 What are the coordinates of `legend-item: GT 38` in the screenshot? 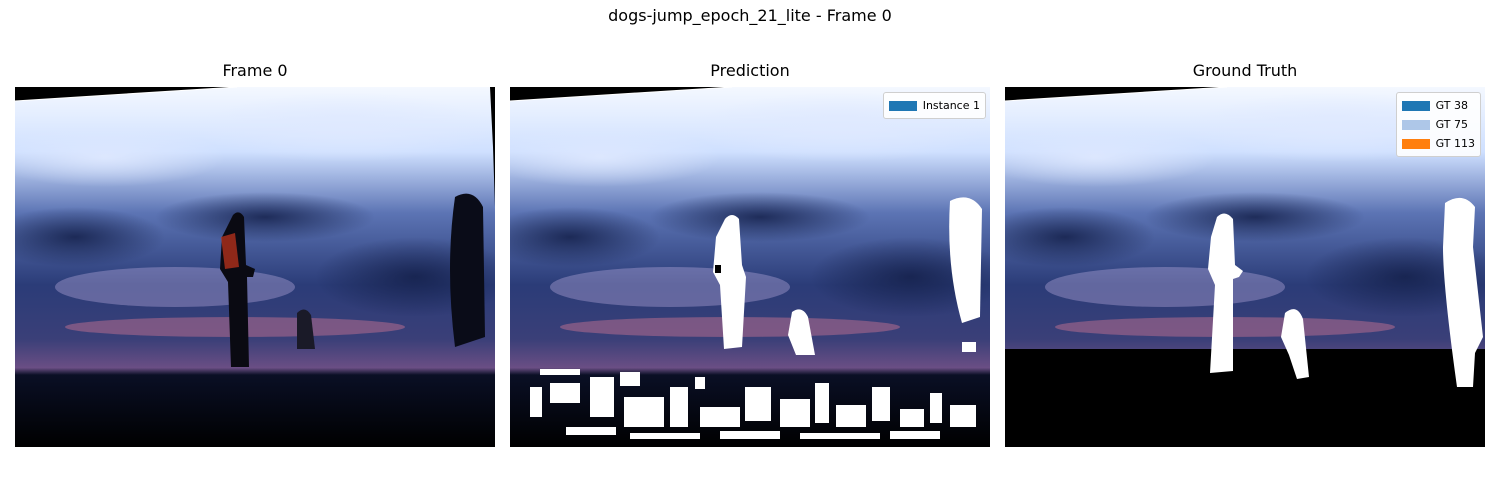 It's located at (1438, 105).